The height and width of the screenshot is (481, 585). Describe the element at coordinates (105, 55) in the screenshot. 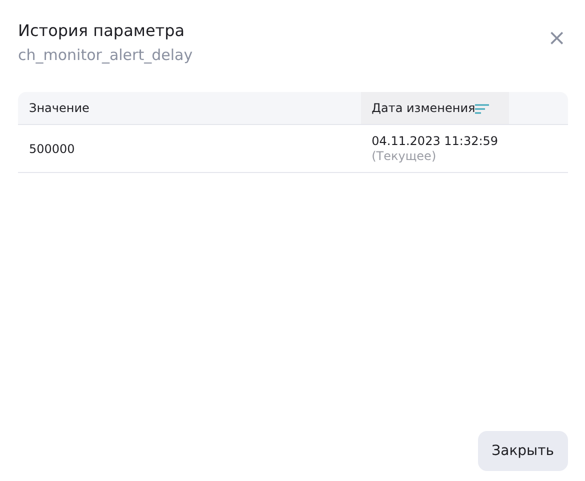

I see `parameter-name: ch_monitor_alert_delay` at that location.